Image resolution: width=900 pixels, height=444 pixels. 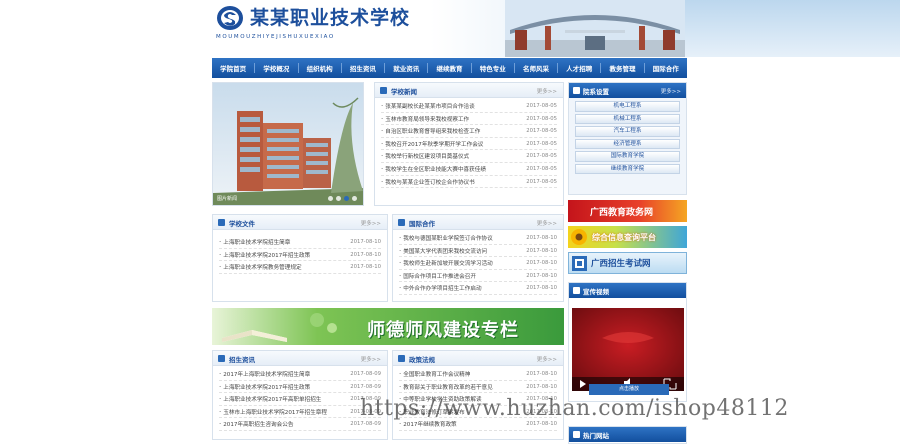 I want to click on slide-dot-active, so click(x=346, y=198).